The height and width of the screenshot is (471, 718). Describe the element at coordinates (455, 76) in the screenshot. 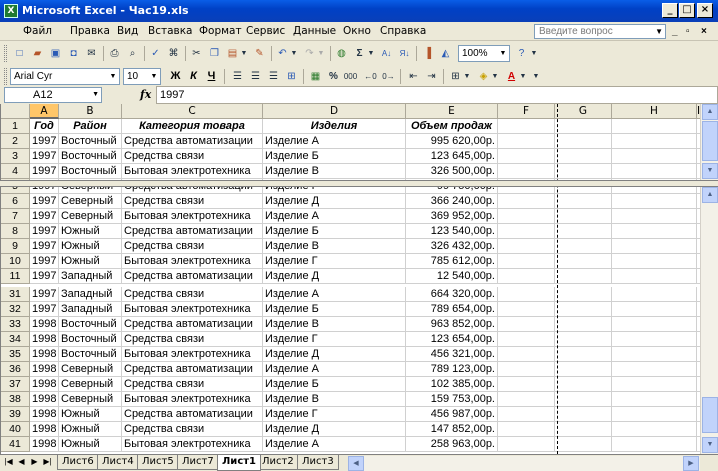

I see `borders-icon: ⊞` at that location.